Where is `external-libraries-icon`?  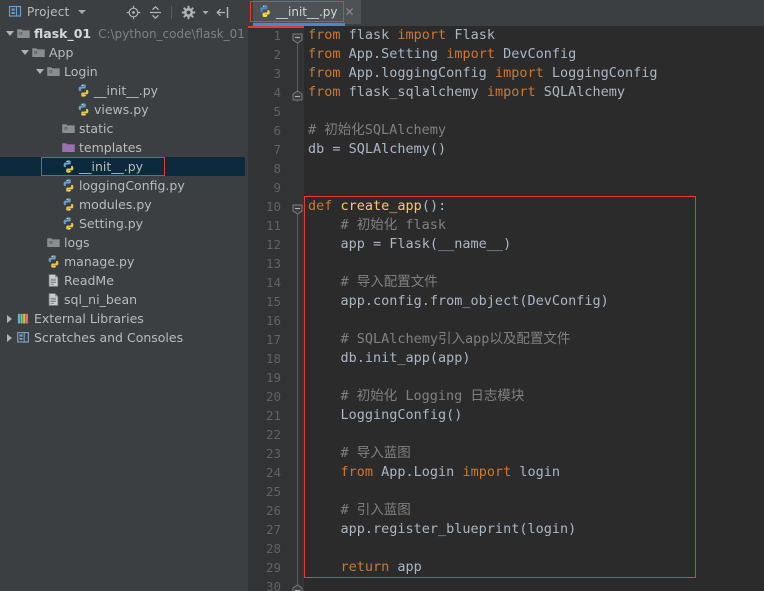 external-libraries-icon is located at coordinates (23, 319).